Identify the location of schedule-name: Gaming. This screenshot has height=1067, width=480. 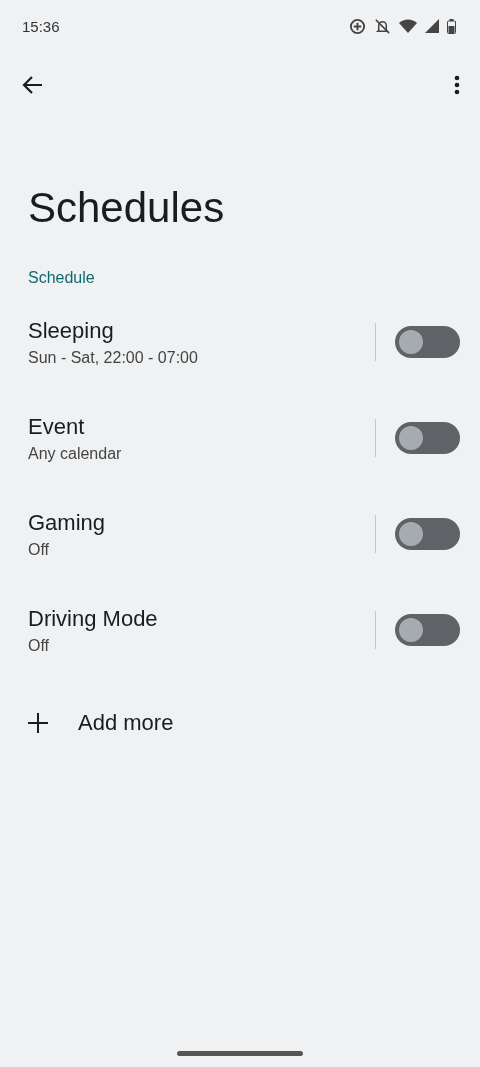
(67, 522).